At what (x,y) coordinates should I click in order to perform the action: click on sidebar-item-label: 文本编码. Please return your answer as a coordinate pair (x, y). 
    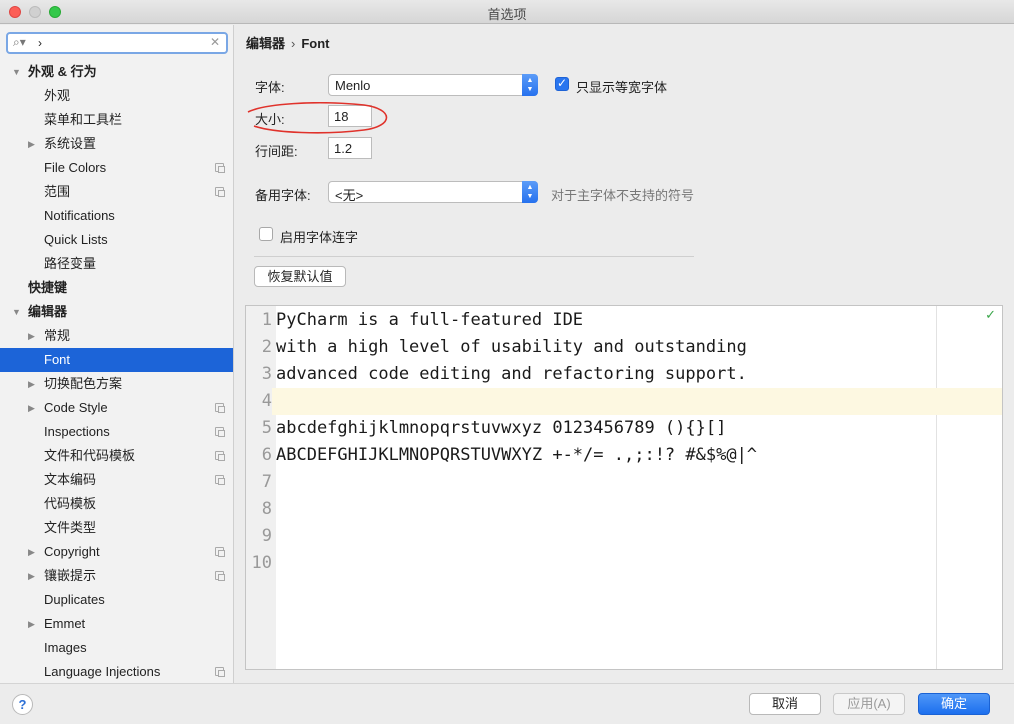
    Looking at the image, I should click on (70, 479).